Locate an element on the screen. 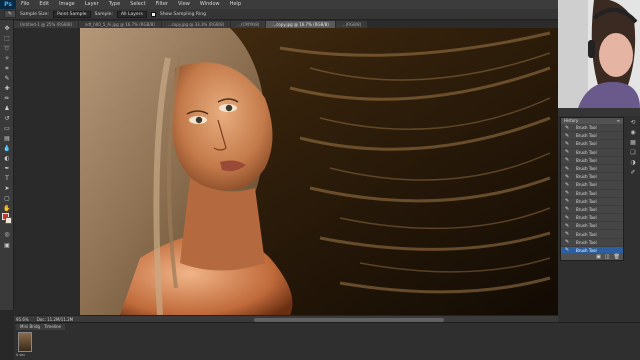 This screenshot has width=640, height=360. menu-view: View is located at coordinates (184, 4).